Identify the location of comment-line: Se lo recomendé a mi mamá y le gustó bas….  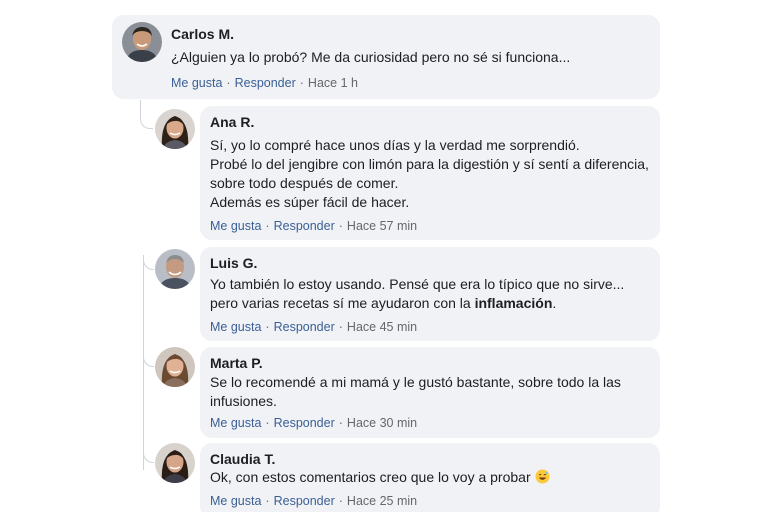
(415, 382).